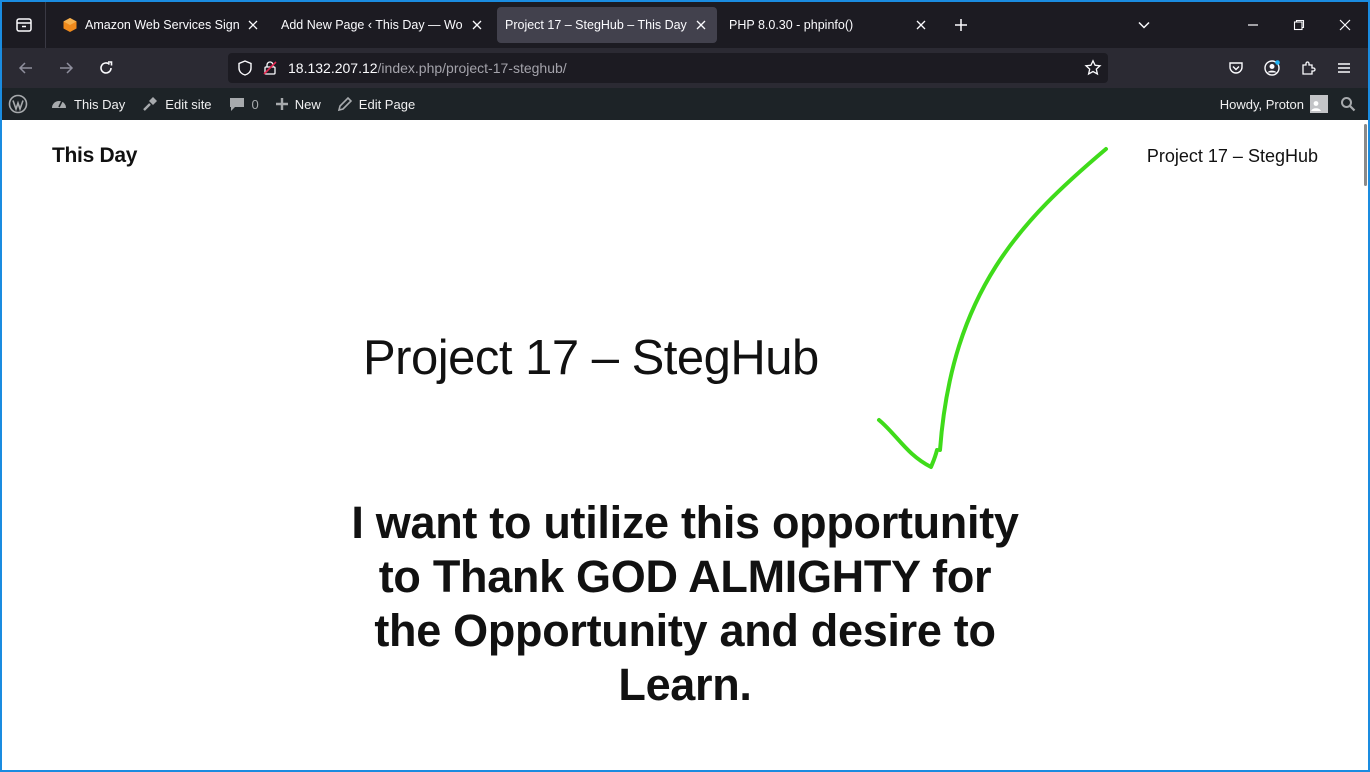 This screenshot has width=1370, height=772. I want to click on scrollbar-thumb, so click(1365, 155).